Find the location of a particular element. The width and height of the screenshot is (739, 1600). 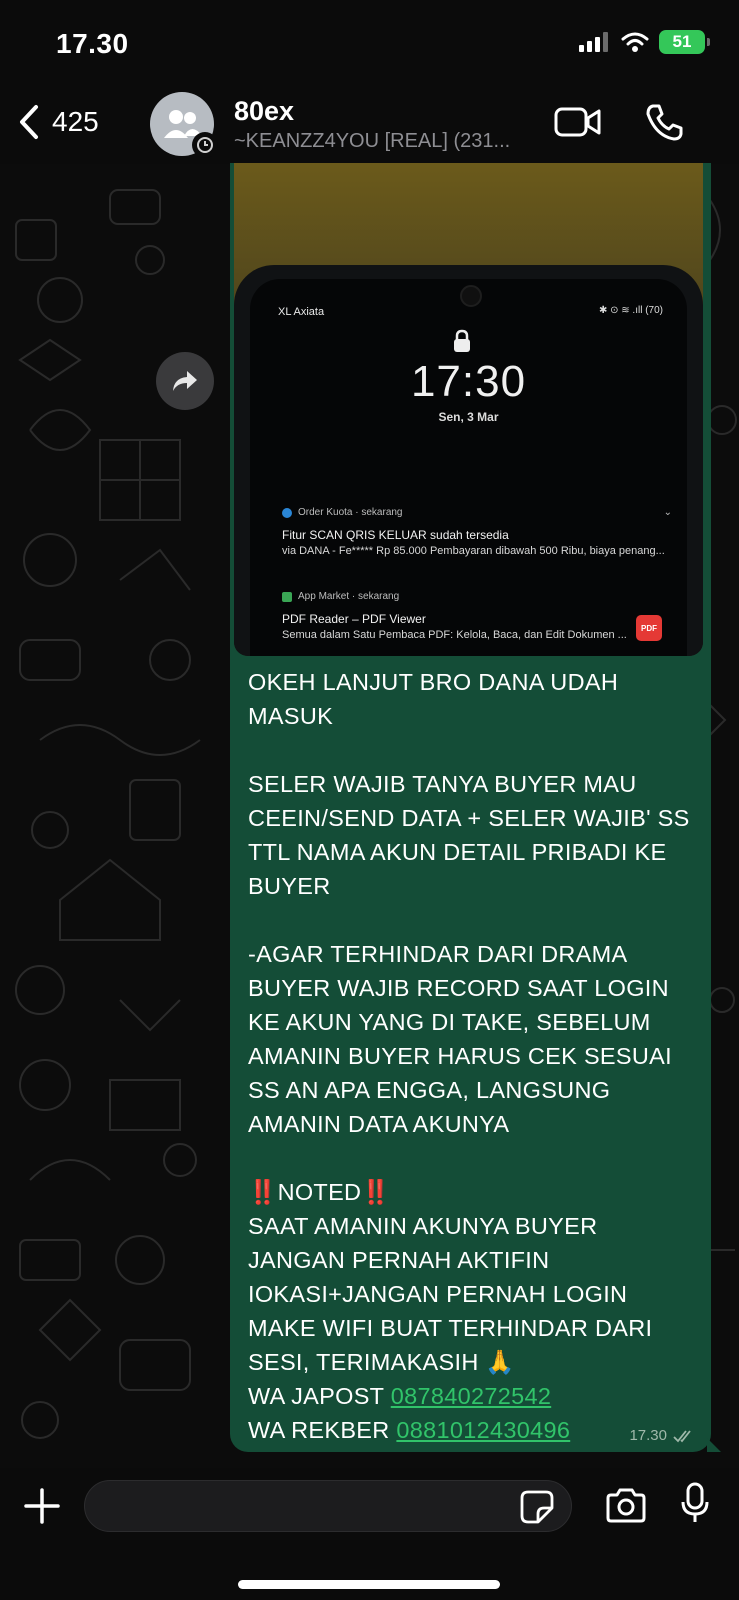

notification-app: Order Kuota · sekarang is located at coordinates (350, 512).